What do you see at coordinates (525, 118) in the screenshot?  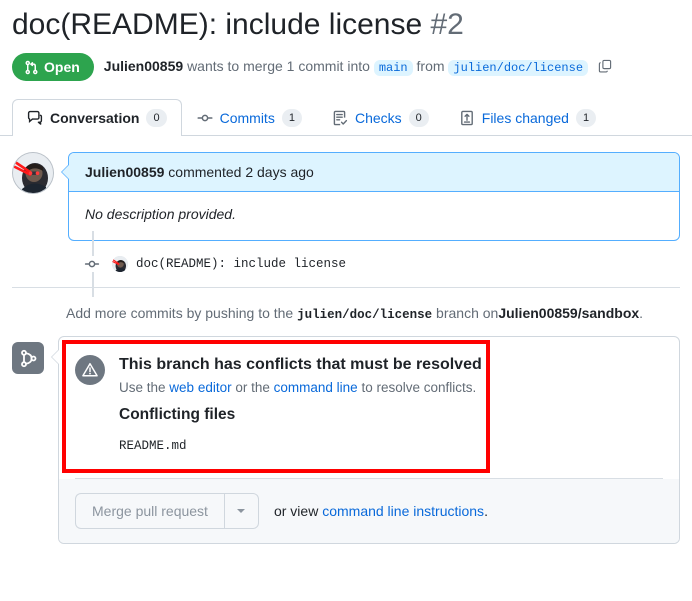 I see `tab-files-changed-label: Files changed` at bounding box center [525, 118].